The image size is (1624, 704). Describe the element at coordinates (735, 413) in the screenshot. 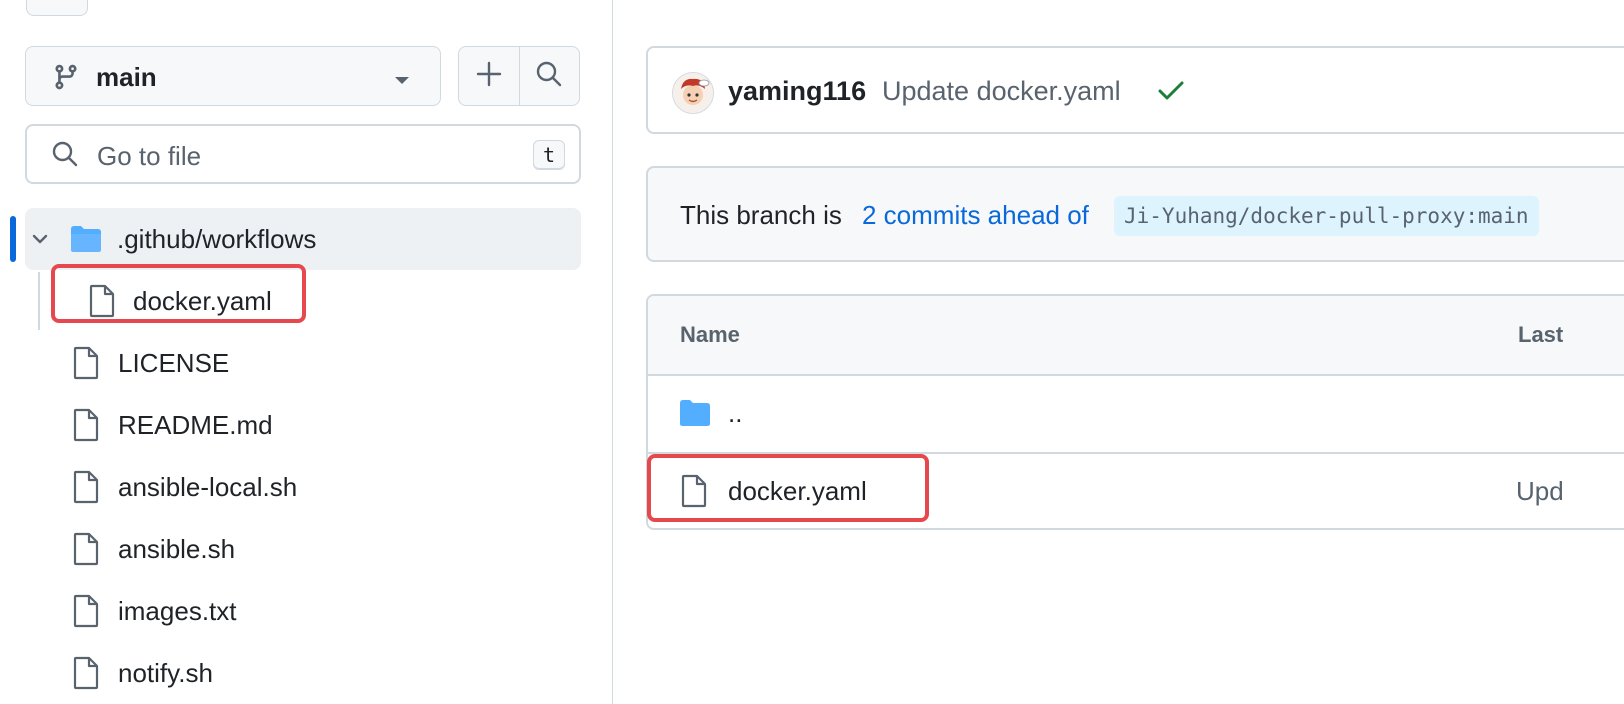

I see `parent-directory-link: ..` at that location.